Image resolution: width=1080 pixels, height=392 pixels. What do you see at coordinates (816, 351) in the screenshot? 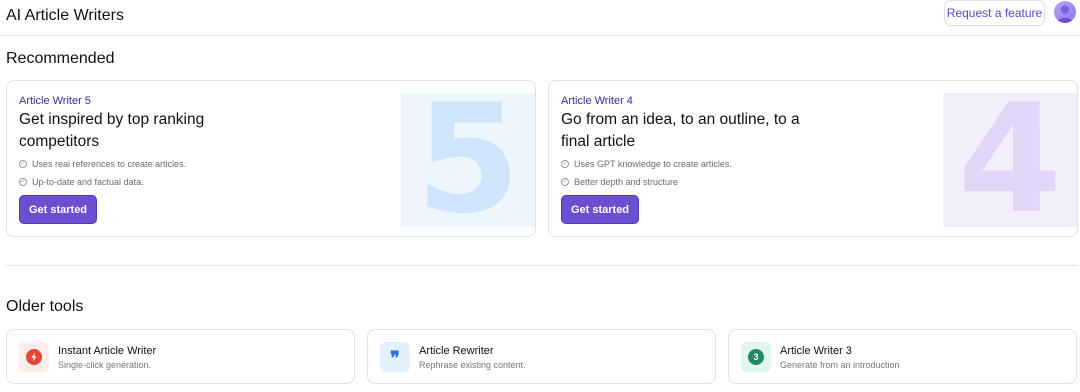
I see `tool-name: Article Writer 3` at bounding box center [816, 351].